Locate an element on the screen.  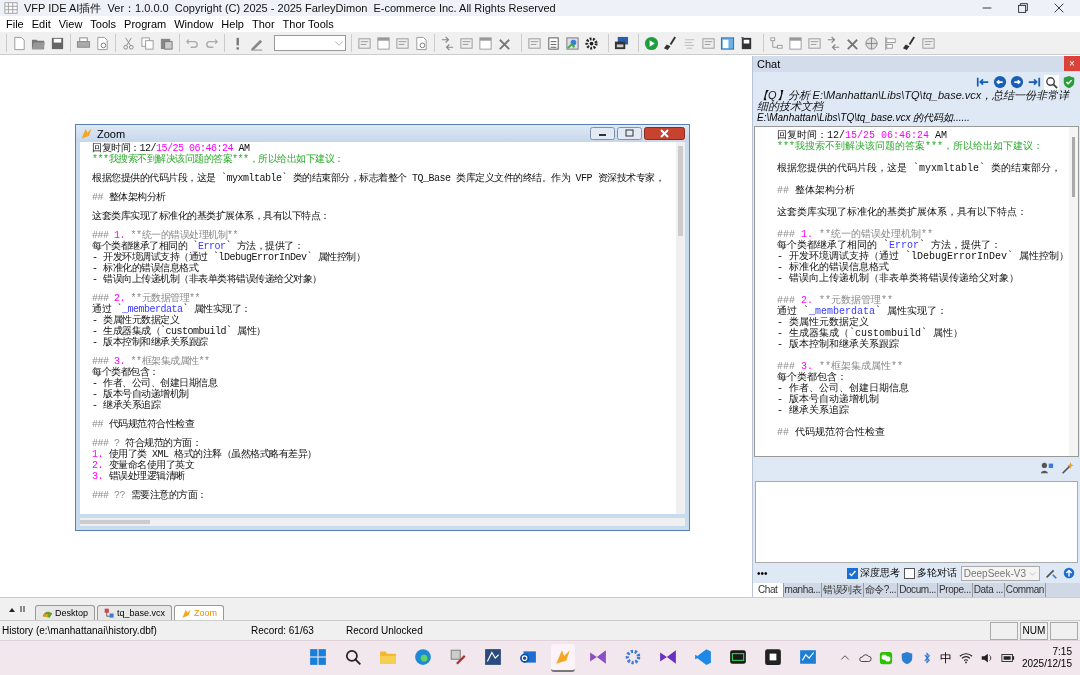
send-icon is located at coordinates (1069, 573).